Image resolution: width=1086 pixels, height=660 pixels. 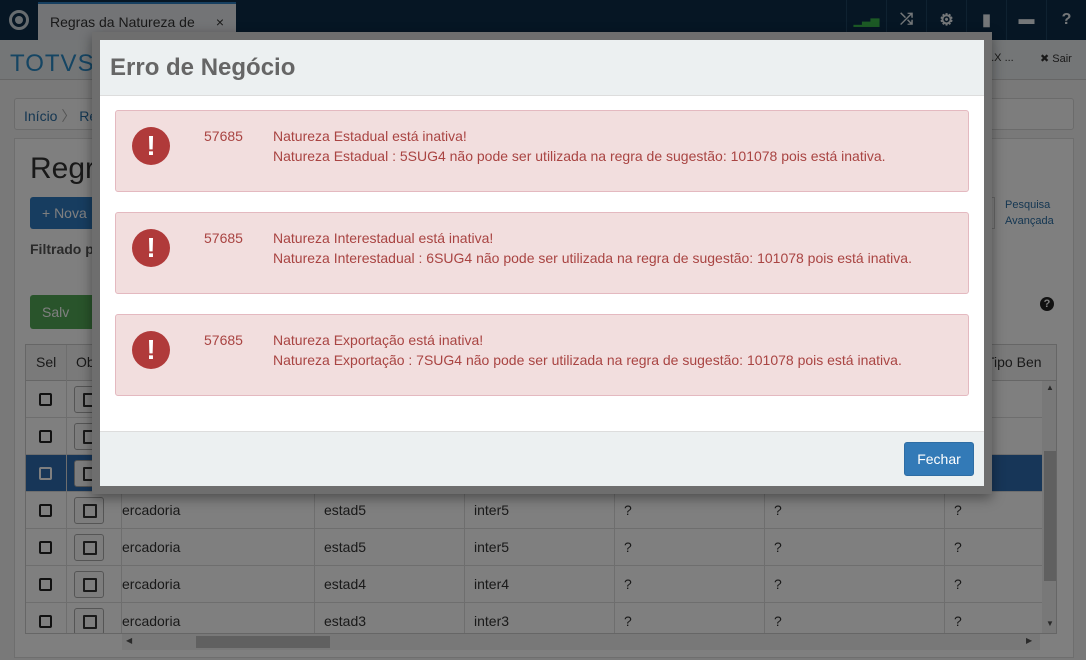 I want to click on modal-title: Erro de Negócio, so click(x=203, y=67).